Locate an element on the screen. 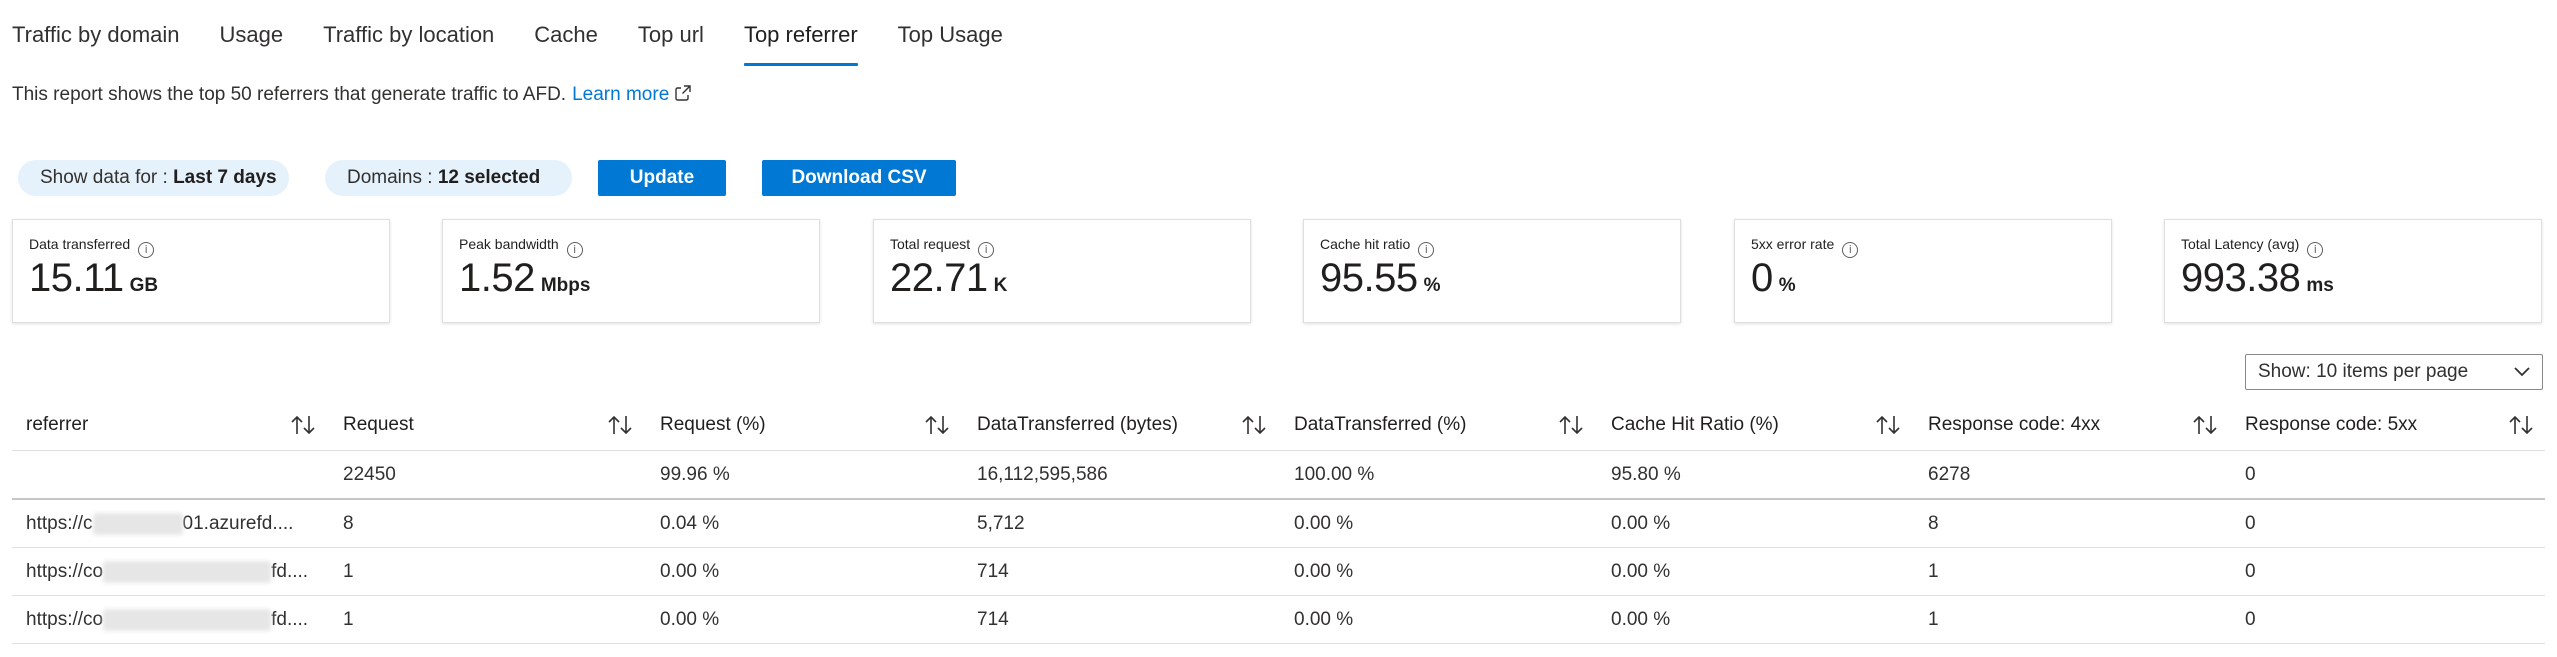 This screenshot has width=2557, height=657. column-header-request-percent: Request (%) is located at coordinates (713, 425).